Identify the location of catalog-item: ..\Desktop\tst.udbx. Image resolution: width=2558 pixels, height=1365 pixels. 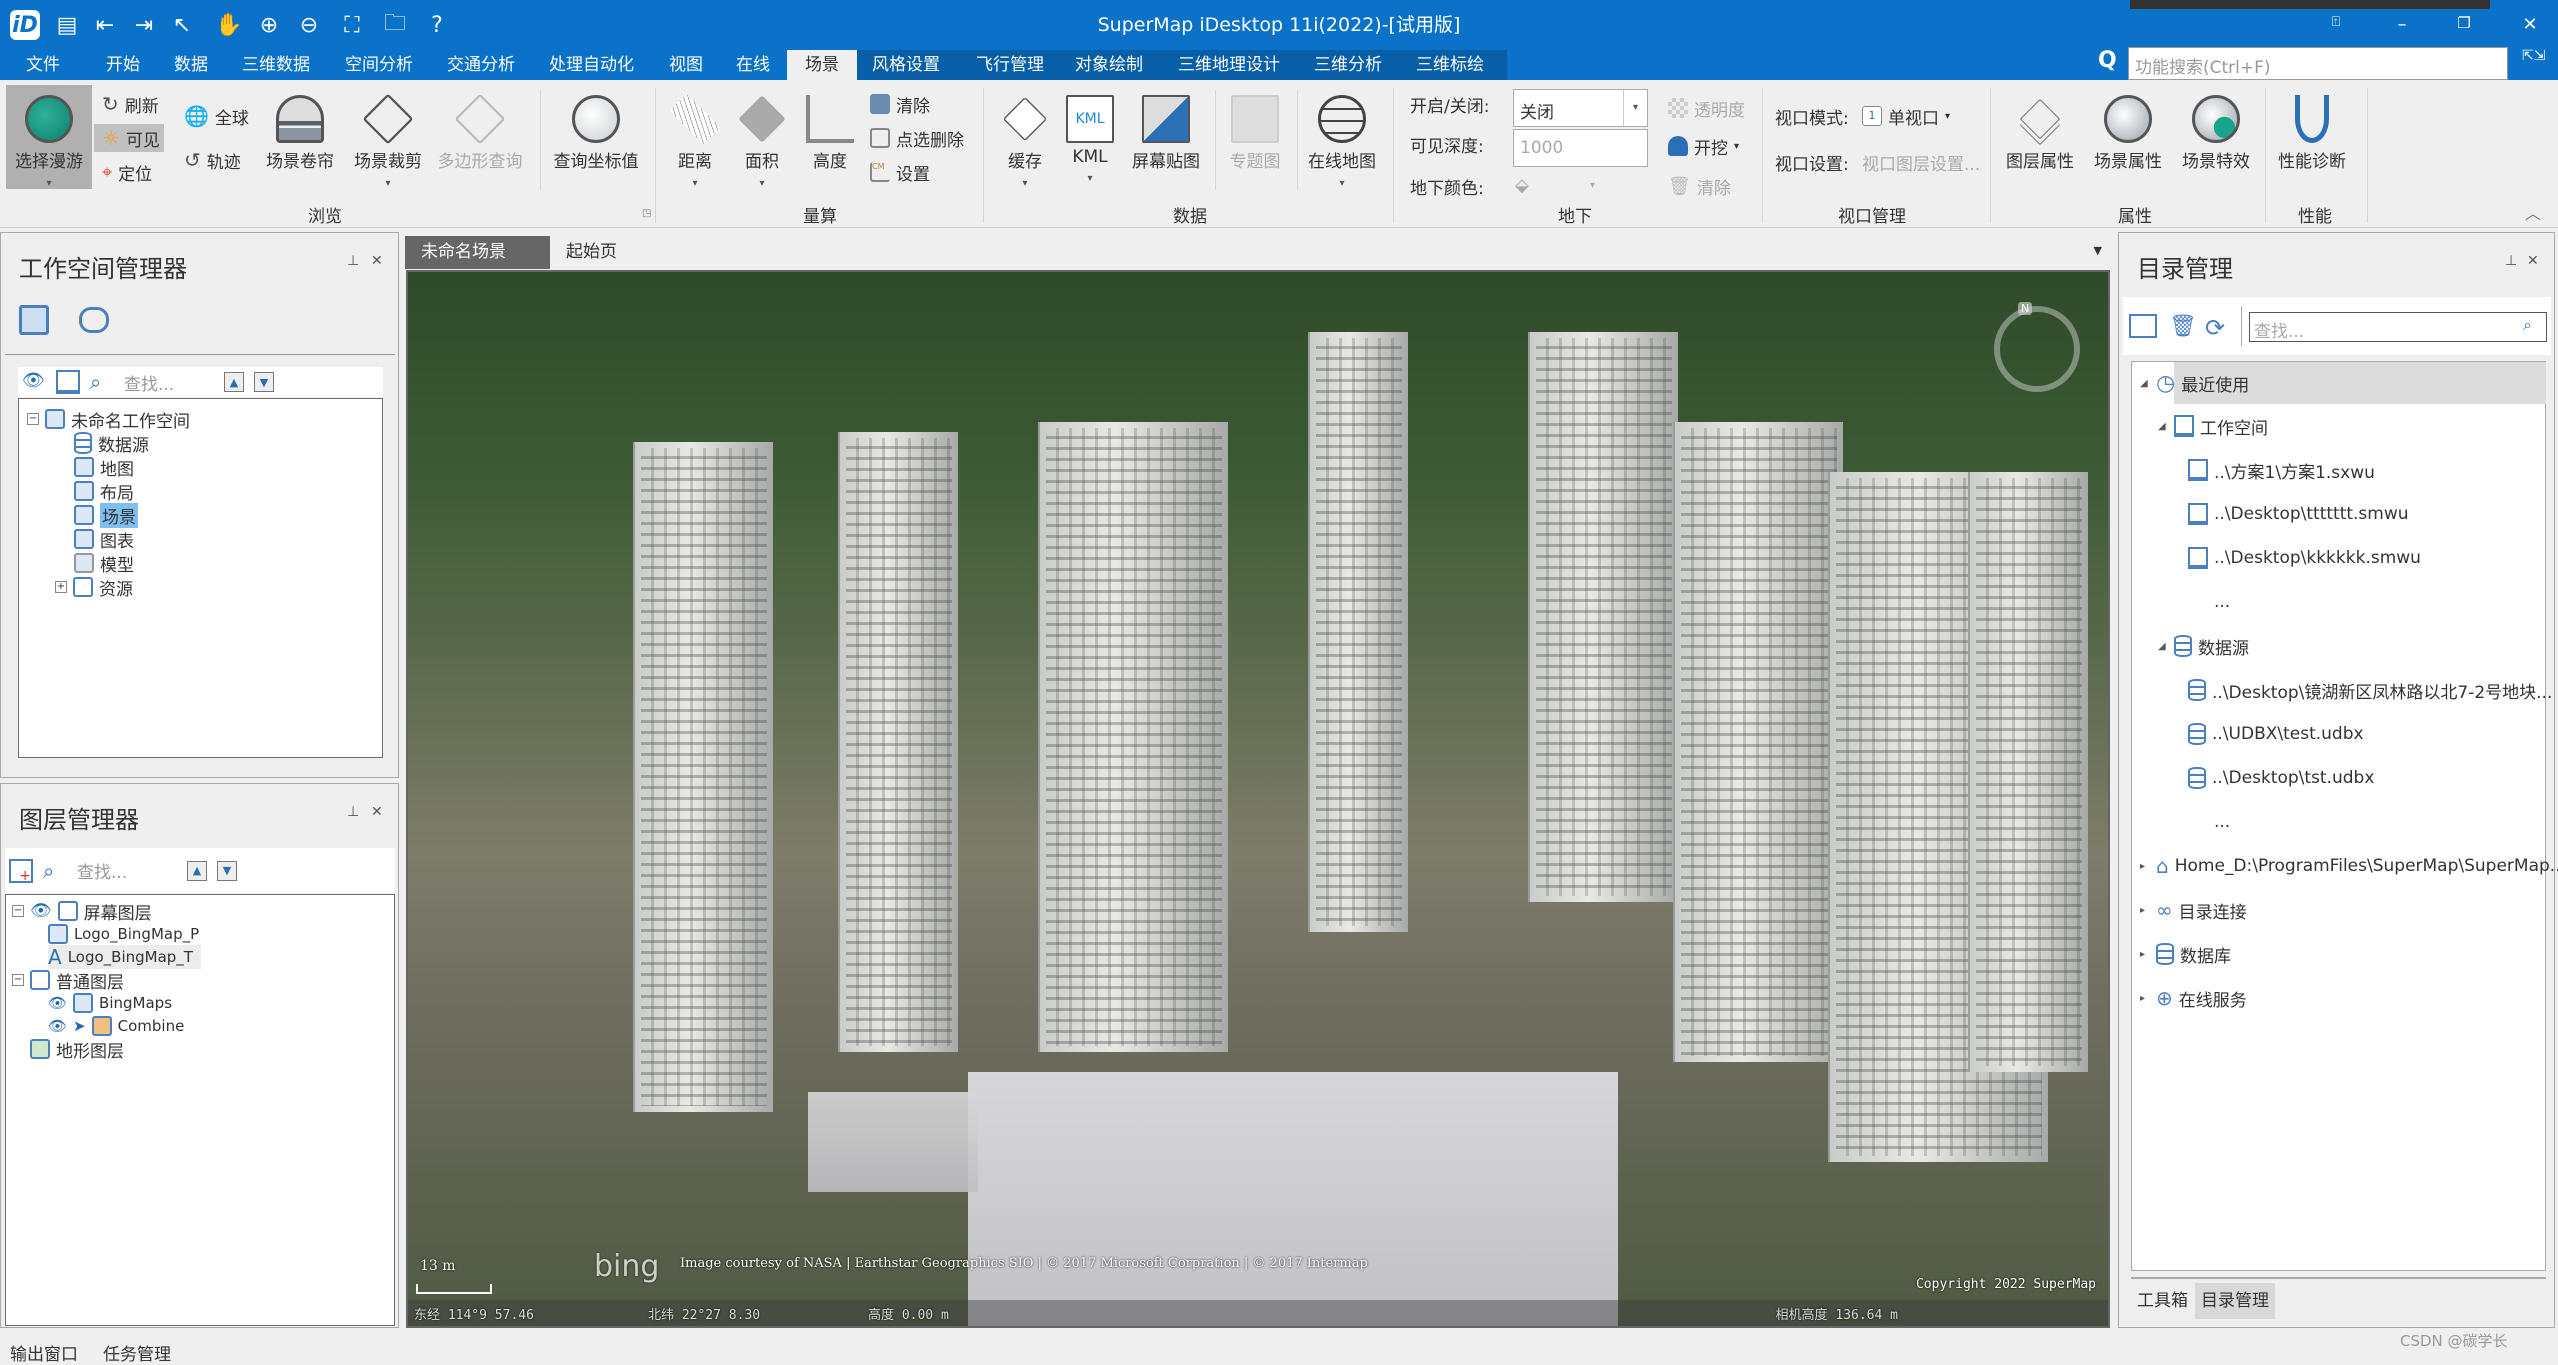
(2281, 778).